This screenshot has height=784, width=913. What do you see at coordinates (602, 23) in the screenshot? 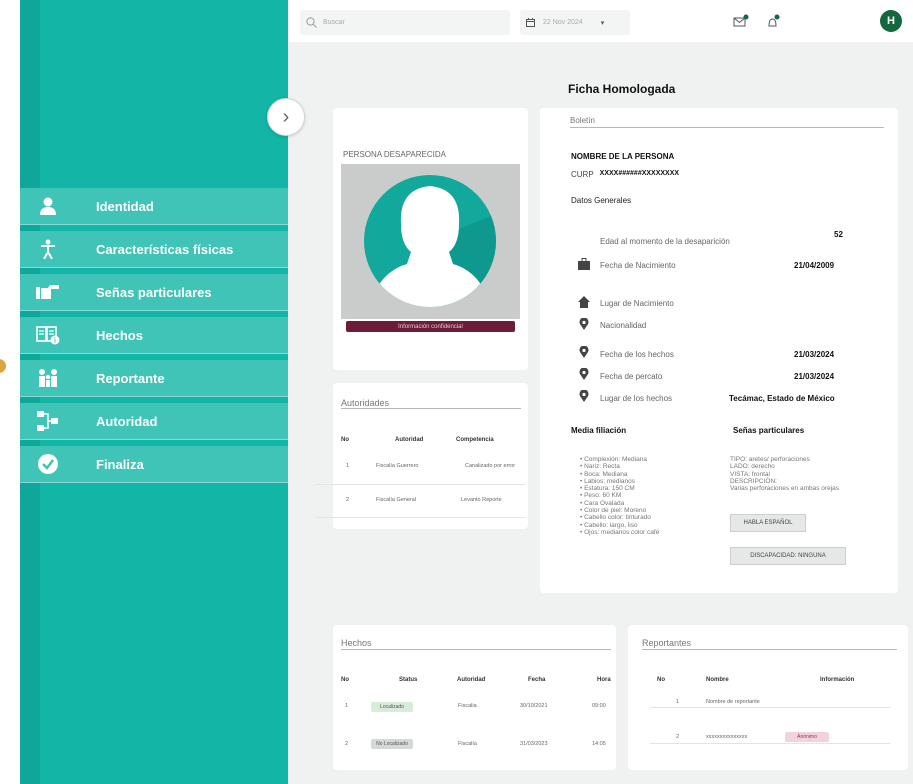
I see `chevron-down-icon: ▾` at bounding box center [602, 23].